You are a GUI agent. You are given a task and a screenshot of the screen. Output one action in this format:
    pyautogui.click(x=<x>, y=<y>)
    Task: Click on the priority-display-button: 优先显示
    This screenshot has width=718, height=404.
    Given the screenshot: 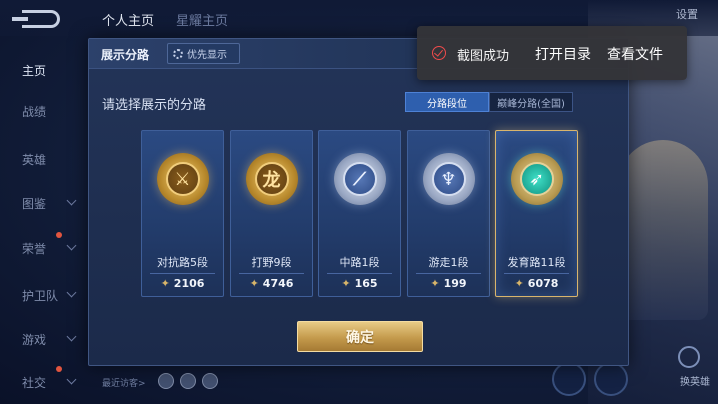 What is the action you would take?
    pyautogui.click(x=203, y=53)
    